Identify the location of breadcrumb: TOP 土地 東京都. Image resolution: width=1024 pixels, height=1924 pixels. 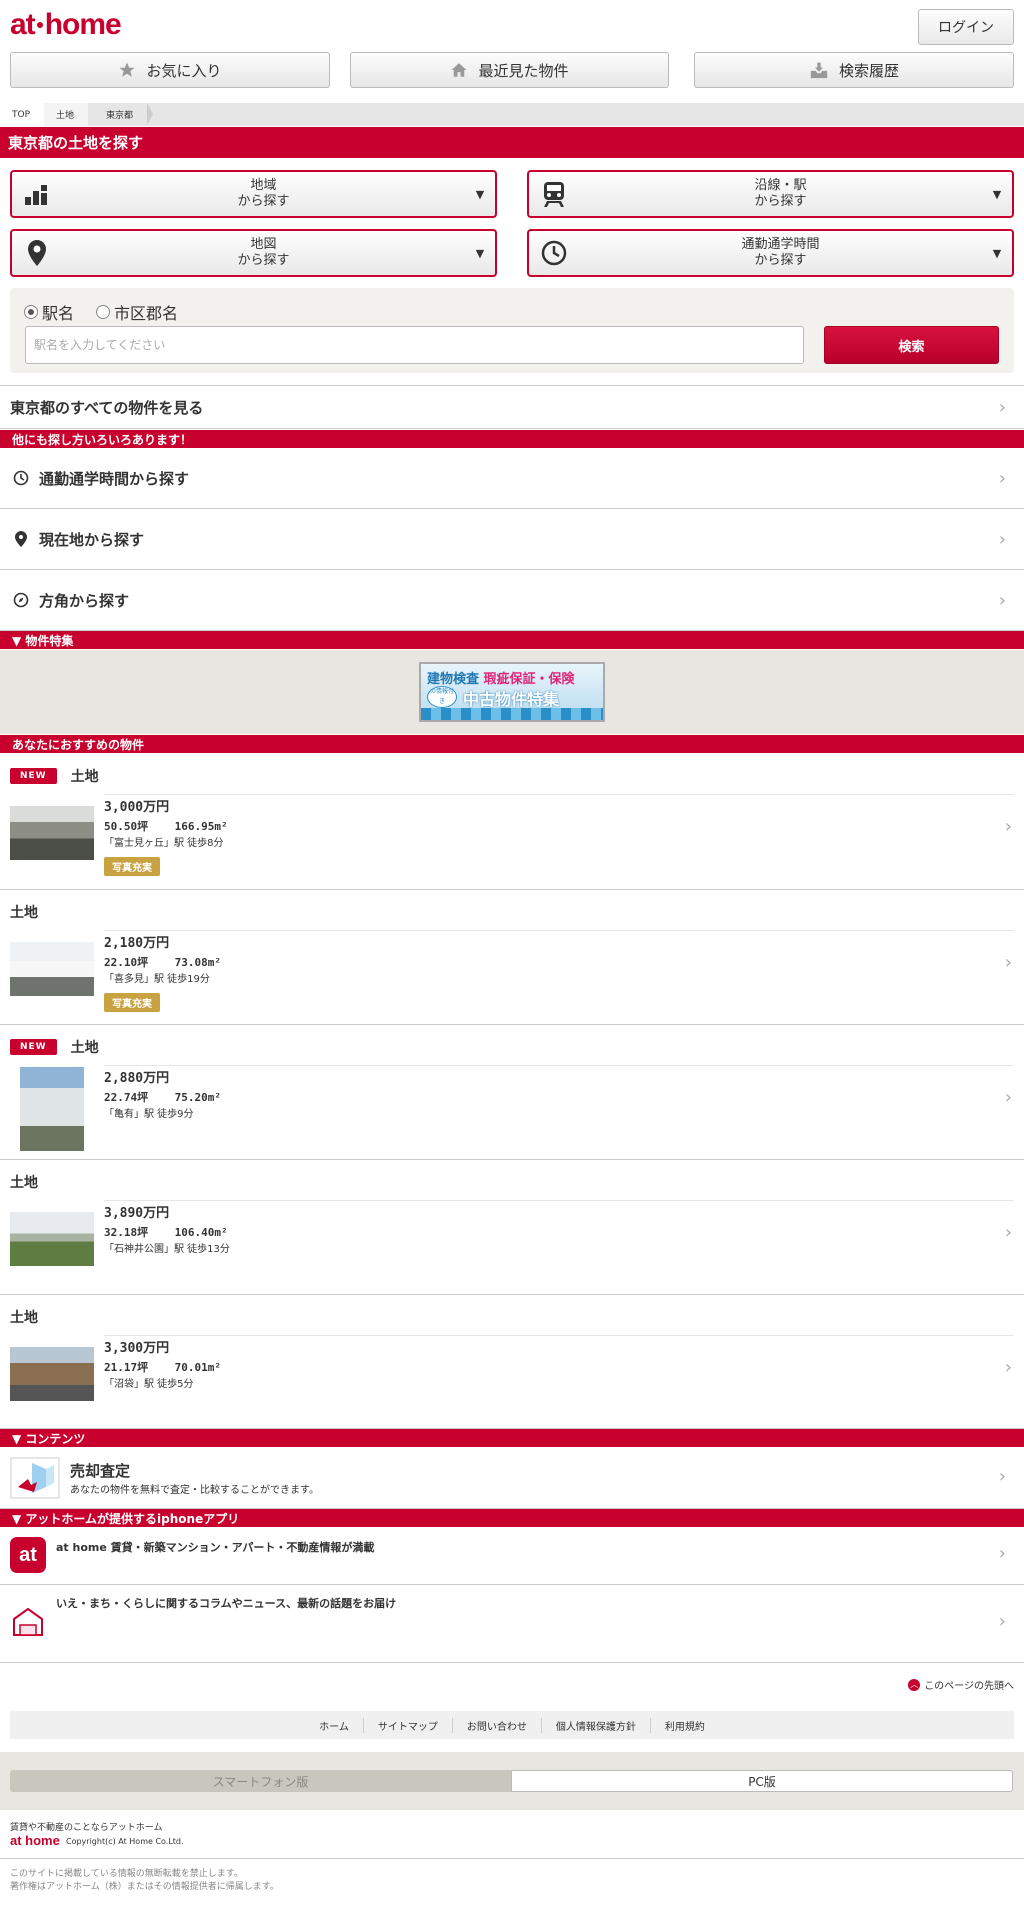
(512, 114).